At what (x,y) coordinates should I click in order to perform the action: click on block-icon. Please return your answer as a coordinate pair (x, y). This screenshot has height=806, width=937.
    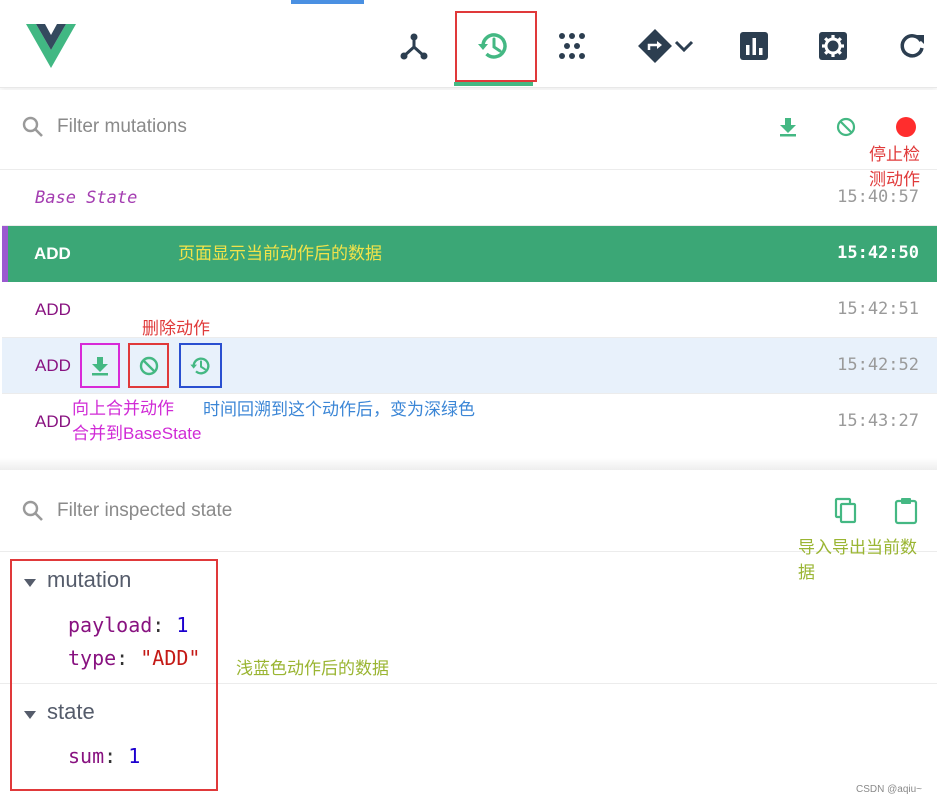
    Looking at the image, I should click on (149, 366).